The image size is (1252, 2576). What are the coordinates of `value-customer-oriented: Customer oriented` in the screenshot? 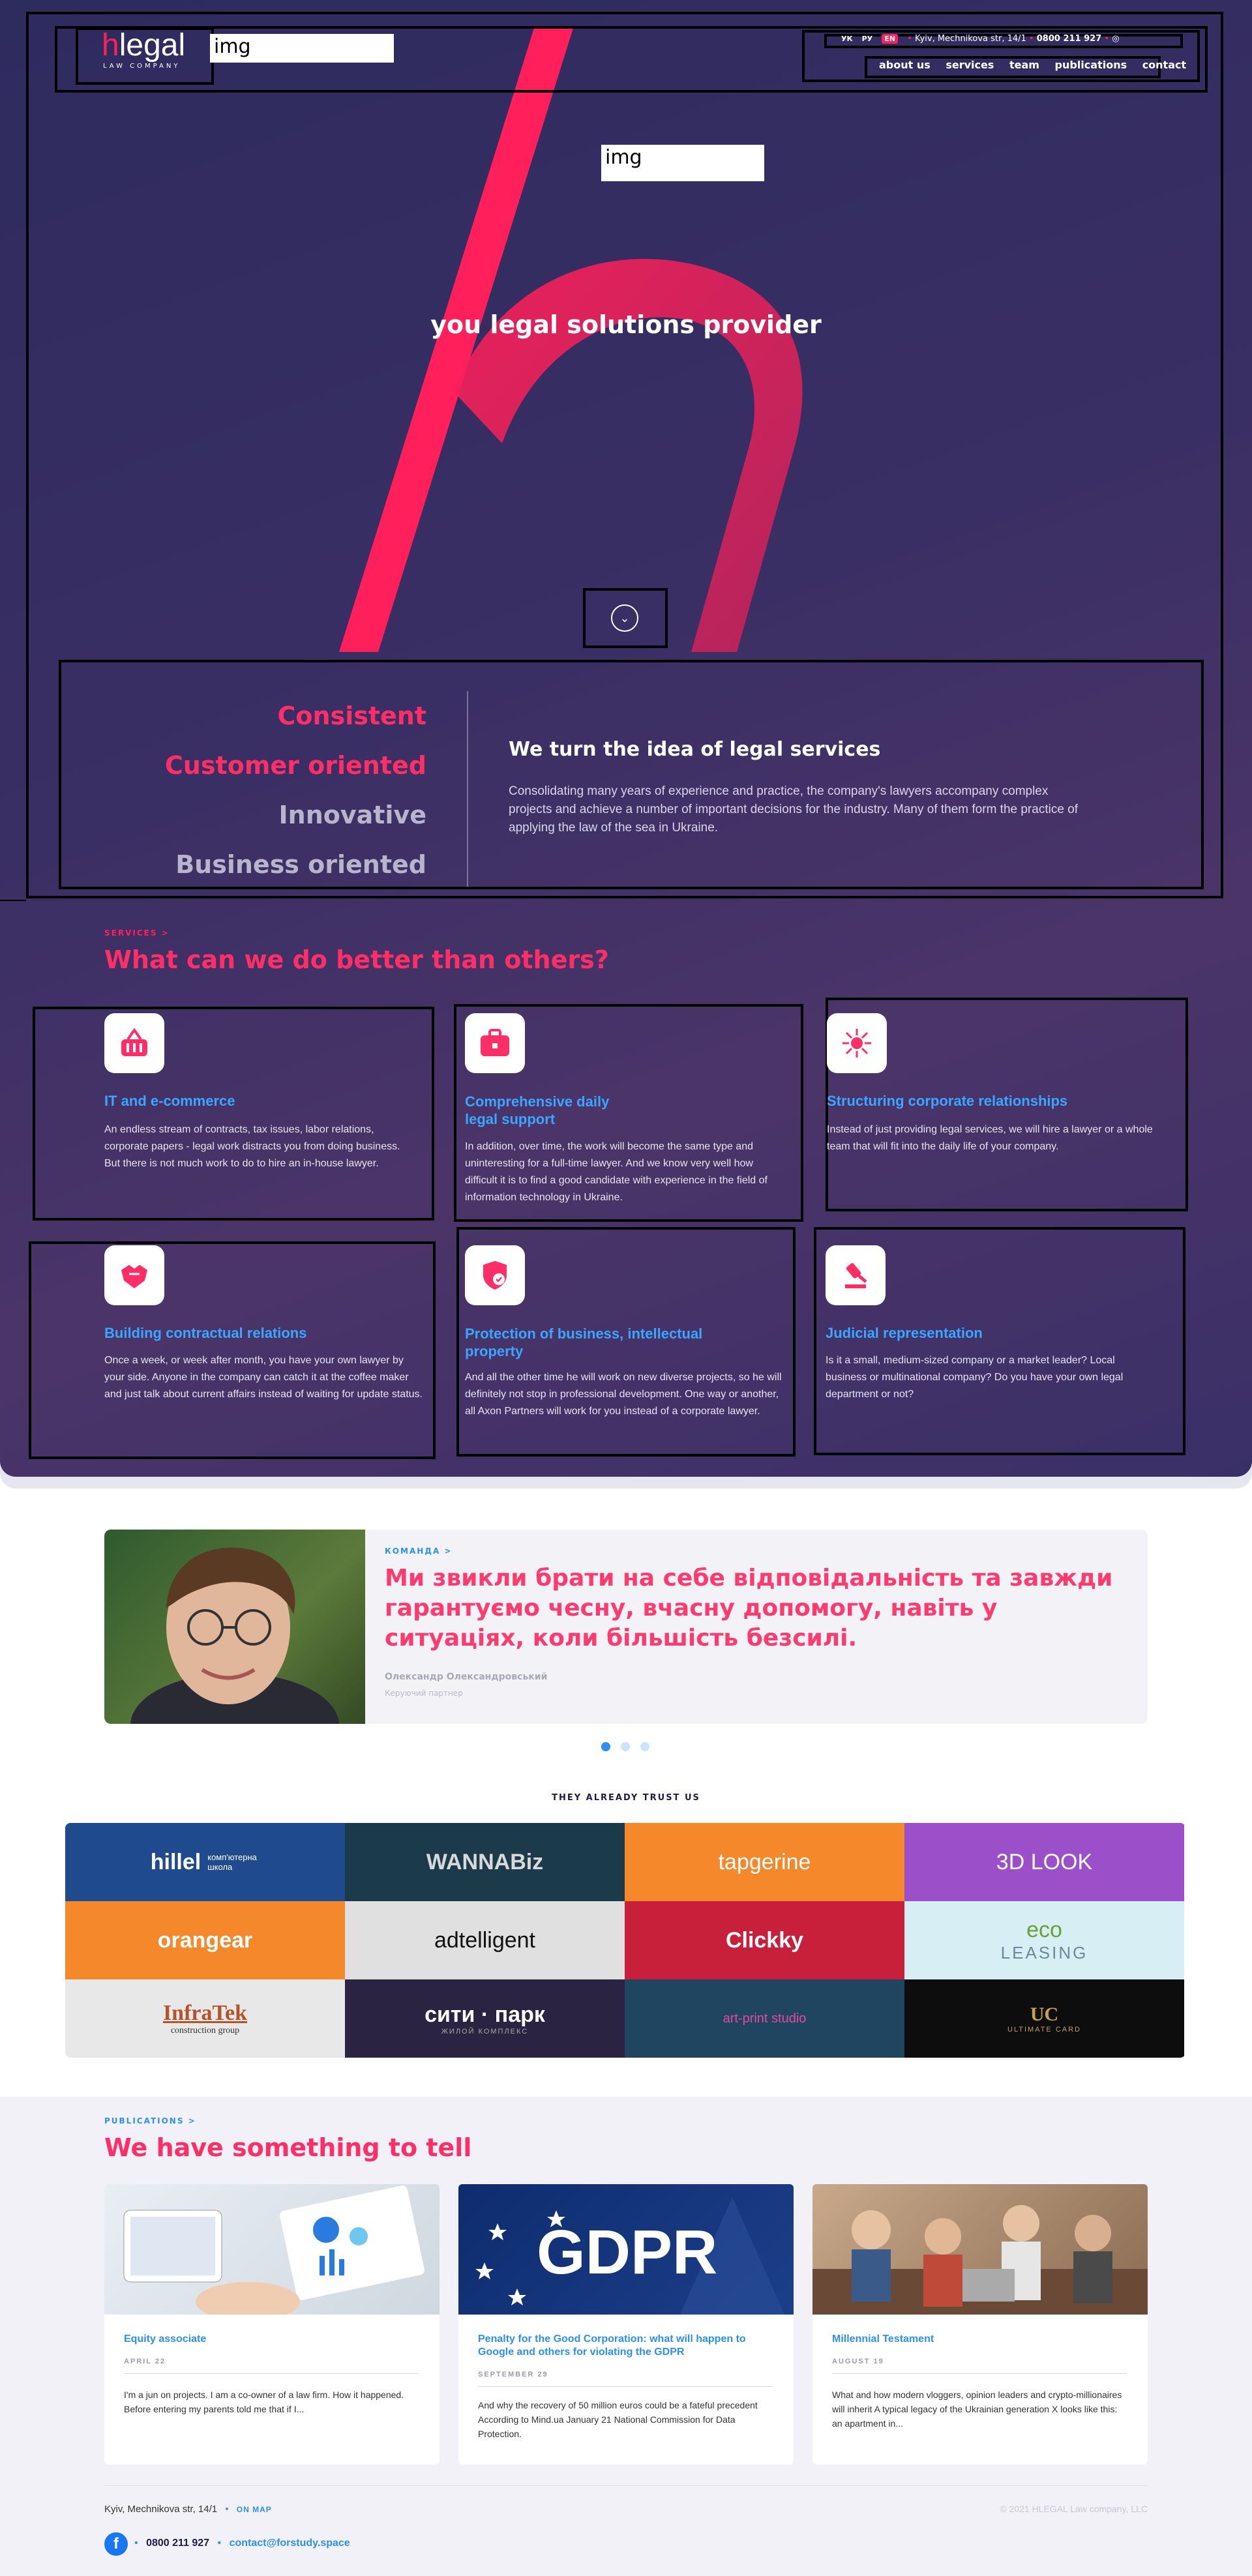 It's located at (295, 765).